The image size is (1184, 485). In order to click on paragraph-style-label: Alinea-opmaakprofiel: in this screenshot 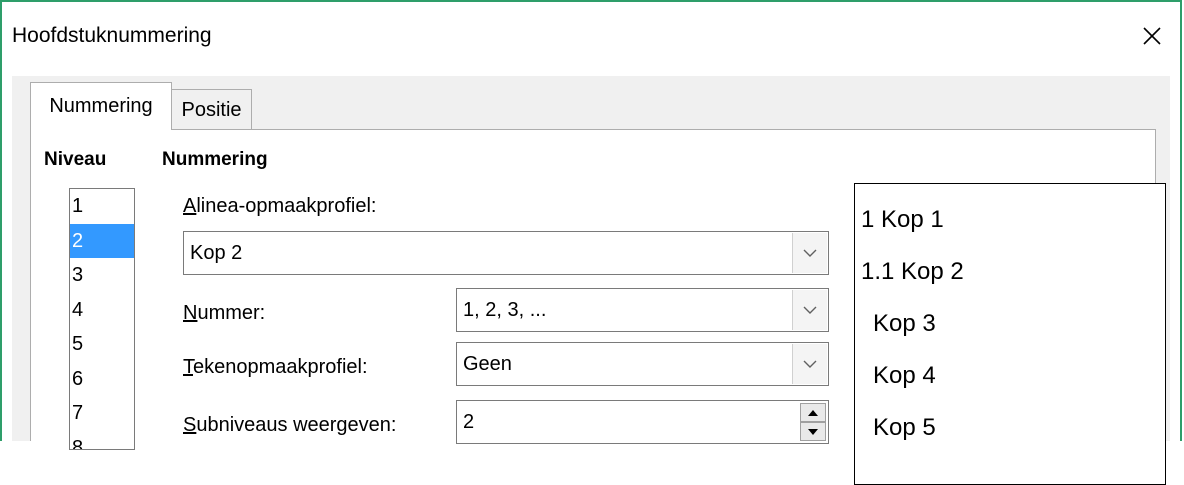, I will do `click(279, 206)`.